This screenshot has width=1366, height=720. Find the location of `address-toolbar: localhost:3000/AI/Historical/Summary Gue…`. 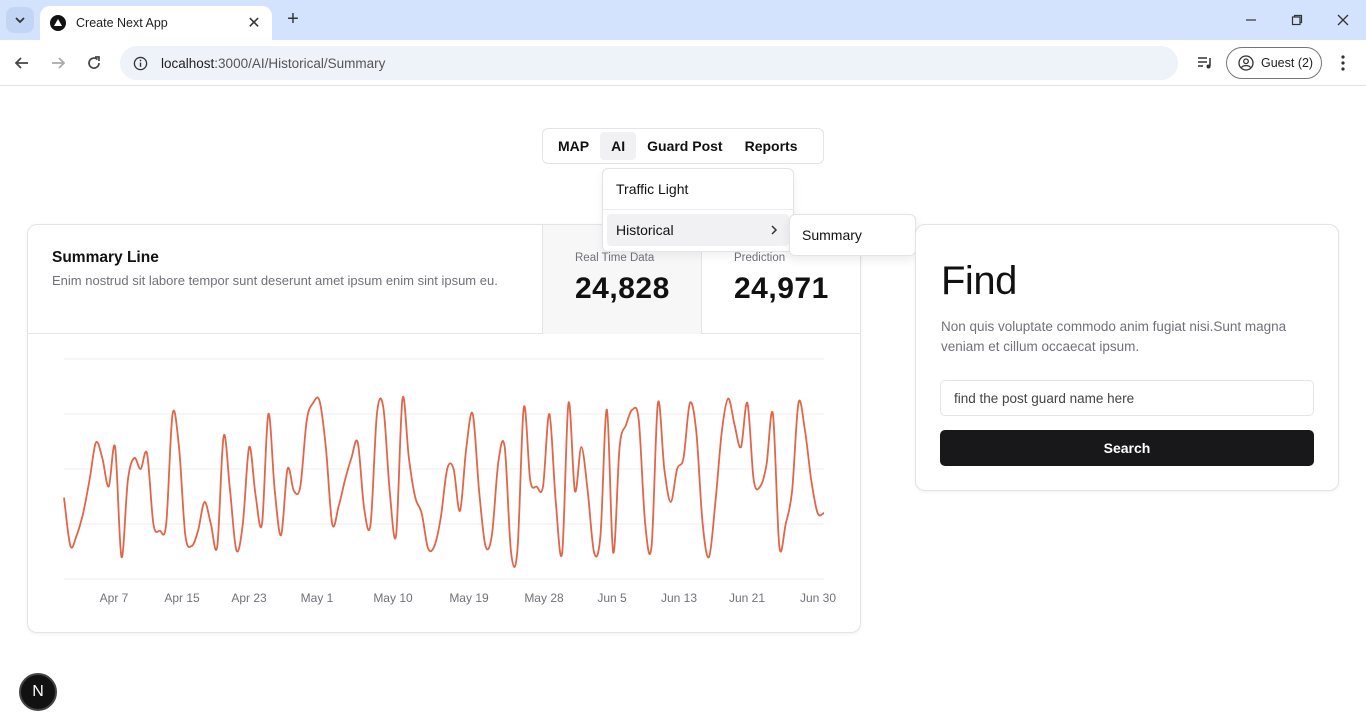

address-toolbar: localhost:3000/AI/Historical/Summary Gue… is located at coordinates (683, 63).